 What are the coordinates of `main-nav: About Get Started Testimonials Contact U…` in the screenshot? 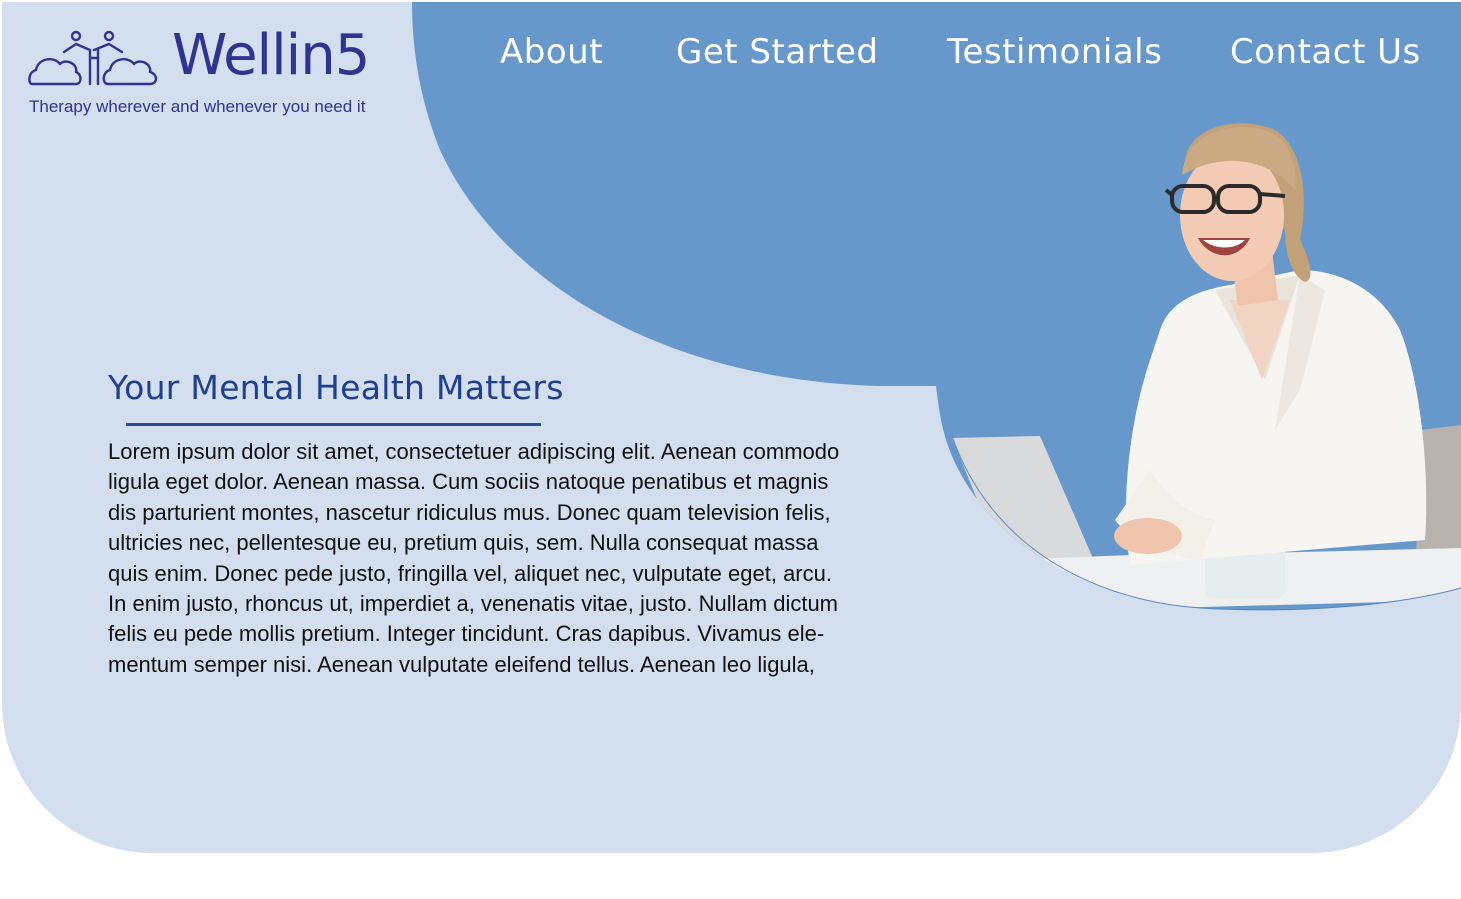 It's located at (730, 53).